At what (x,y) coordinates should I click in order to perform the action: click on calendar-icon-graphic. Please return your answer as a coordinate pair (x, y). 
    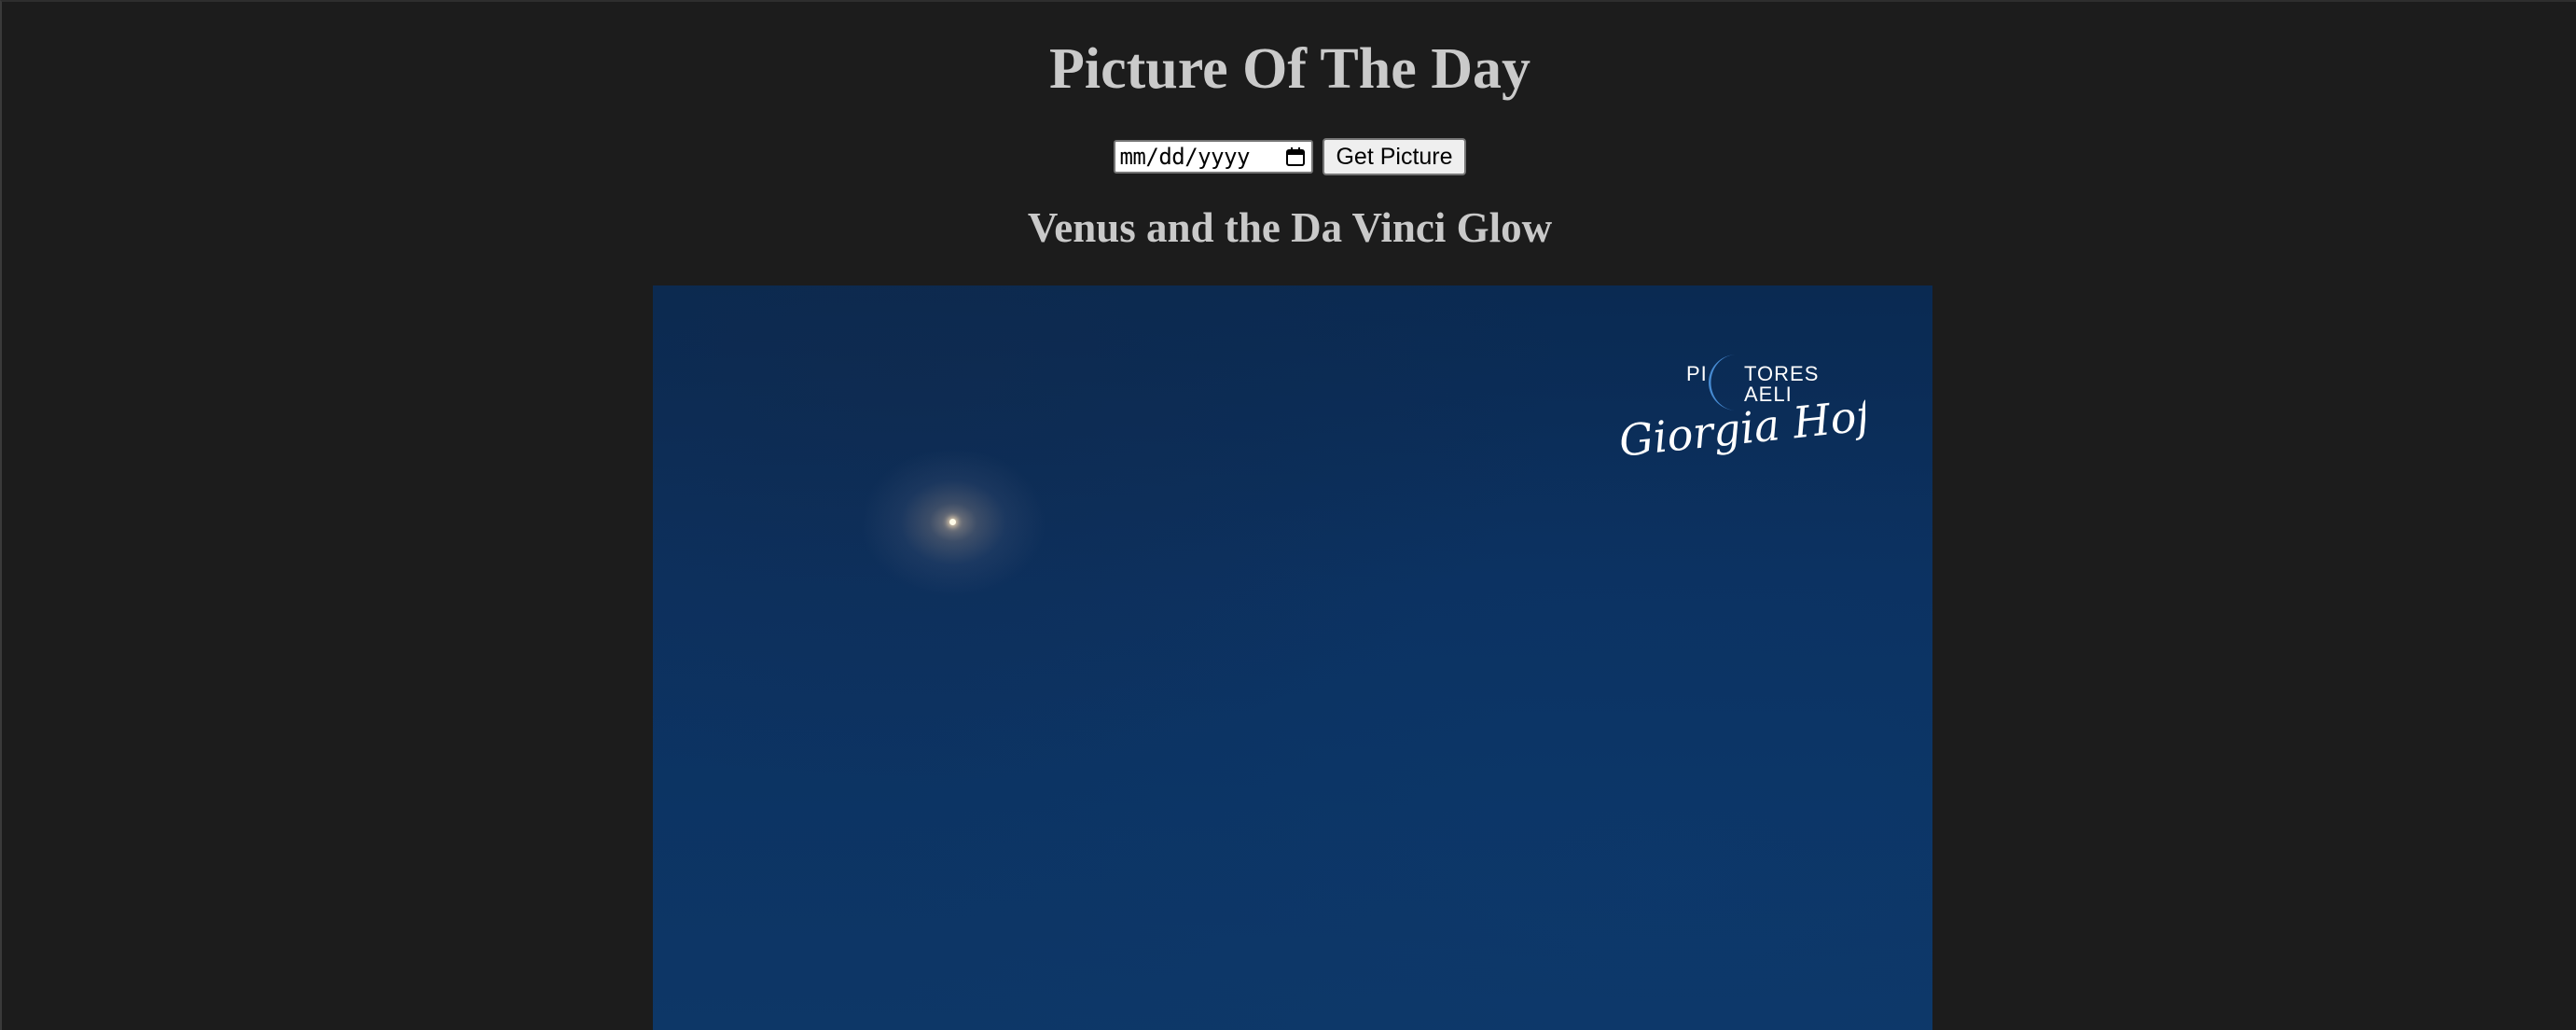
    Looking at the image, I should click on (1296, 156).